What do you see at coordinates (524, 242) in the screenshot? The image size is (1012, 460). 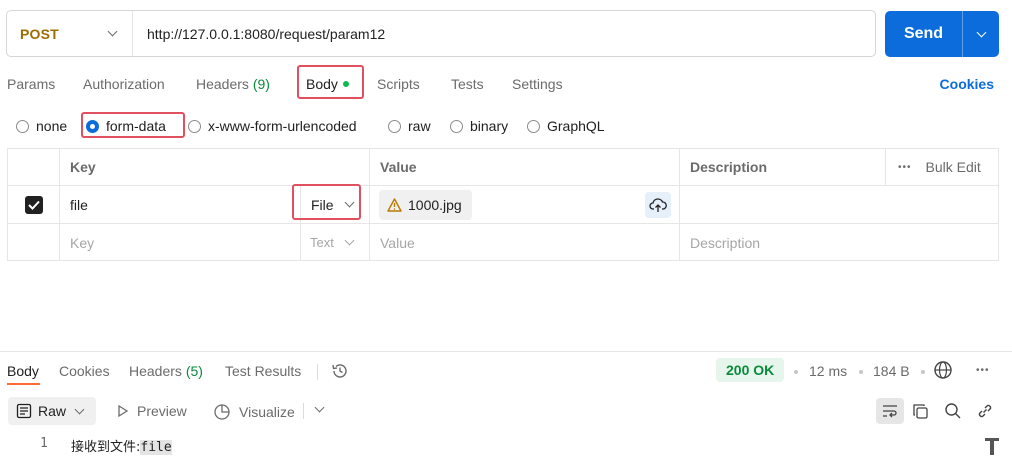 I see `value-placeholder: Value` at bounding box center [524, 242].